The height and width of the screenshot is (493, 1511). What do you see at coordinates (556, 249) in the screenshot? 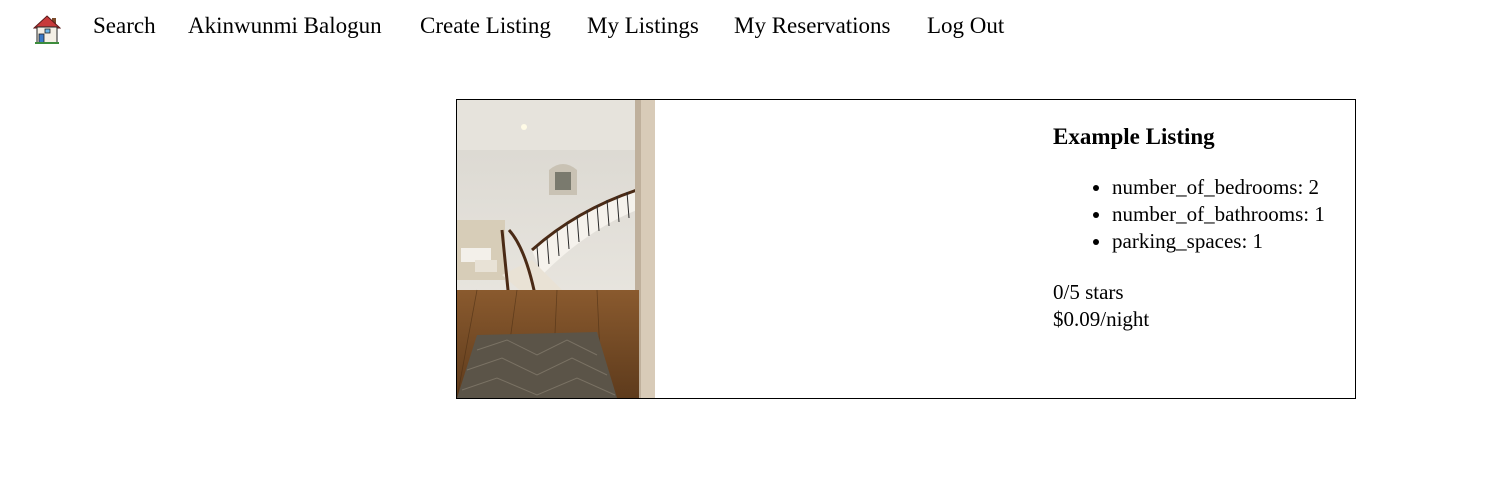
I see `listing-photo` at bounding box center [556, 249].